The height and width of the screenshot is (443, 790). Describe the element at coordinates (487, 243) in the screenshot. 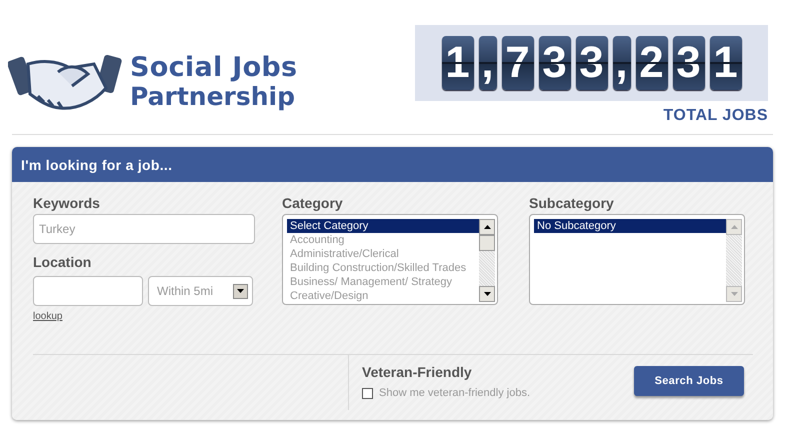

I see `scroll-thumb` at that location.